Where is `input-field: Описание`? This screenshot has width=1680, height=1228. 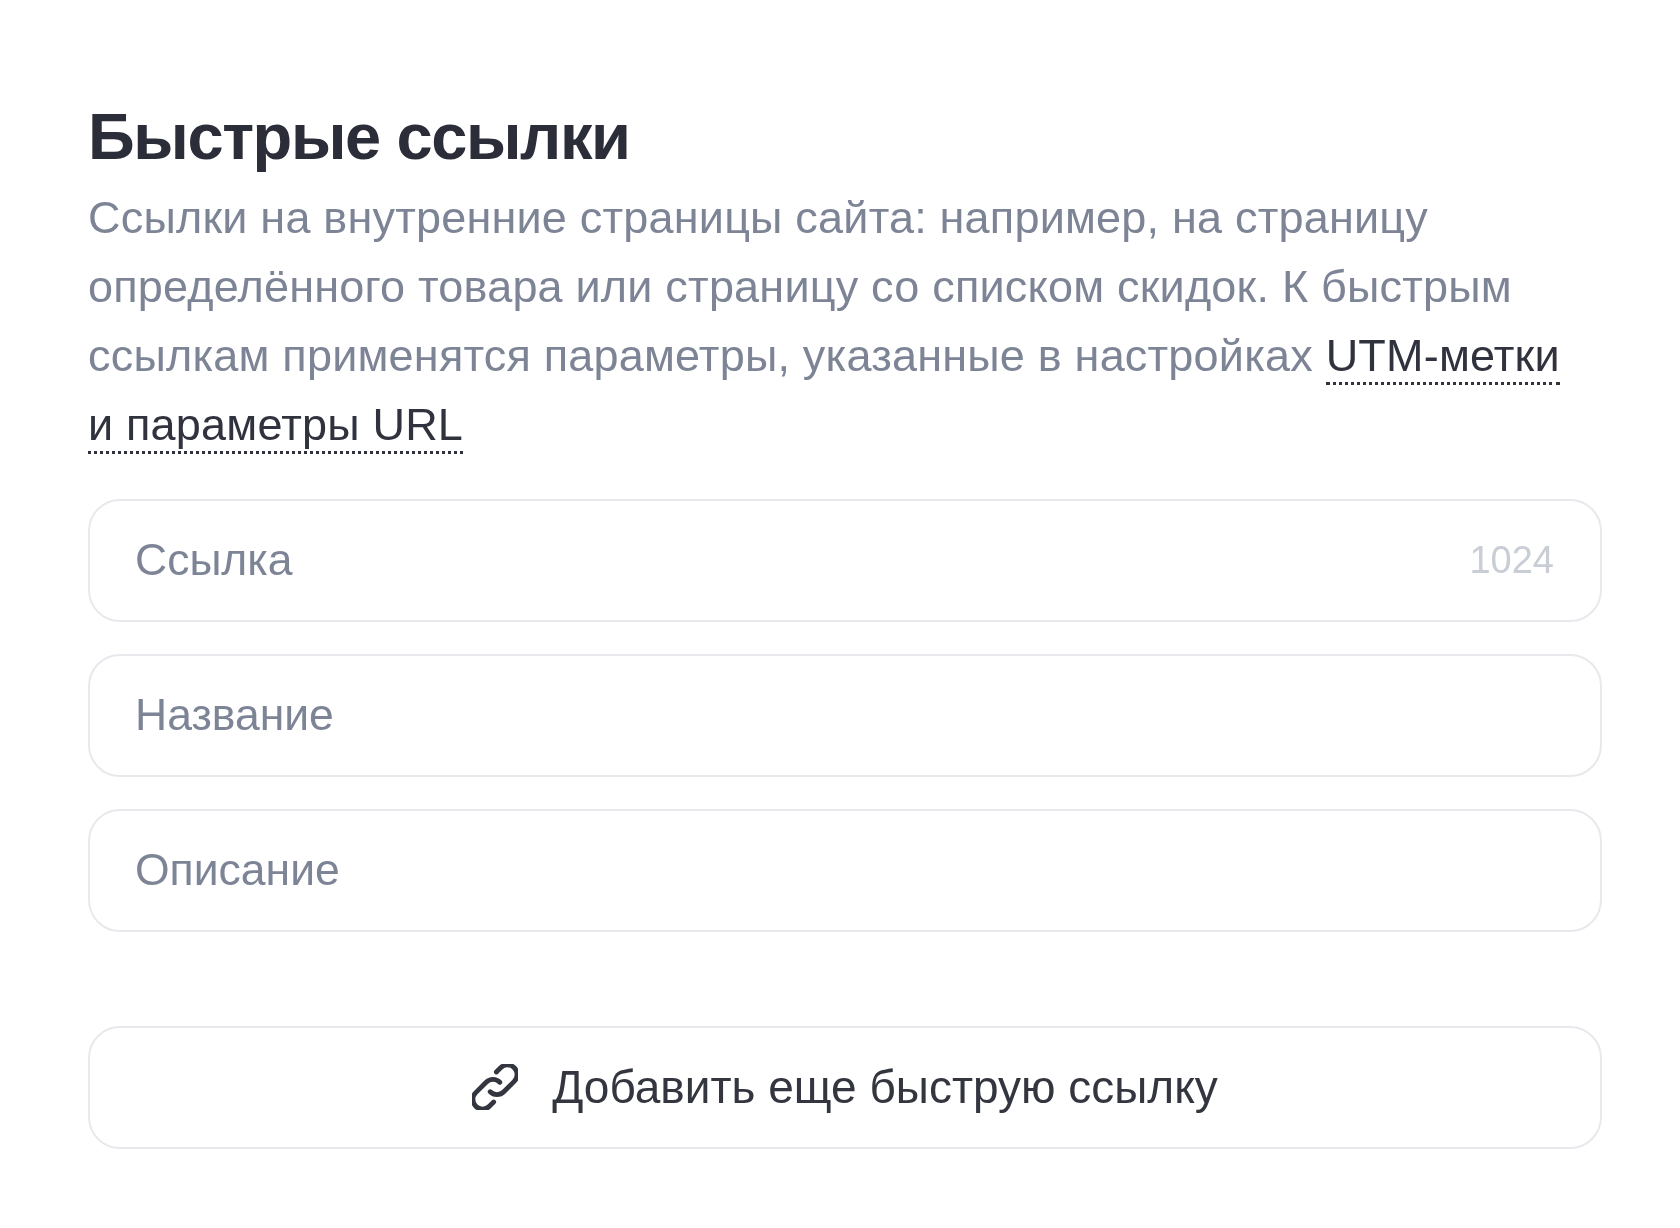 input-field: Описание is located at coordinates (845, 870).